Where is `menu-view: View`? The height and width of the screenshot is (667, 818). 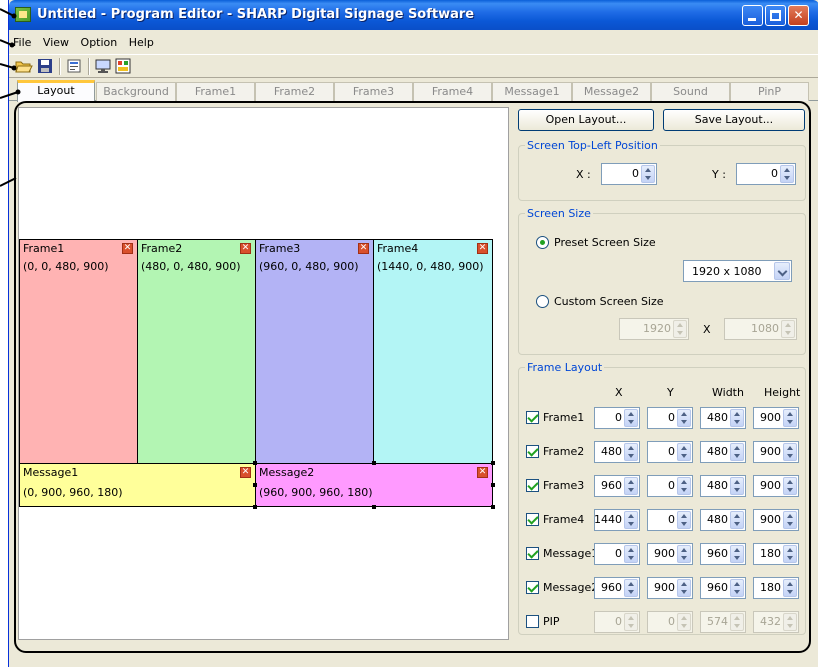 menu-view: View is located at coordinates (56, 41).